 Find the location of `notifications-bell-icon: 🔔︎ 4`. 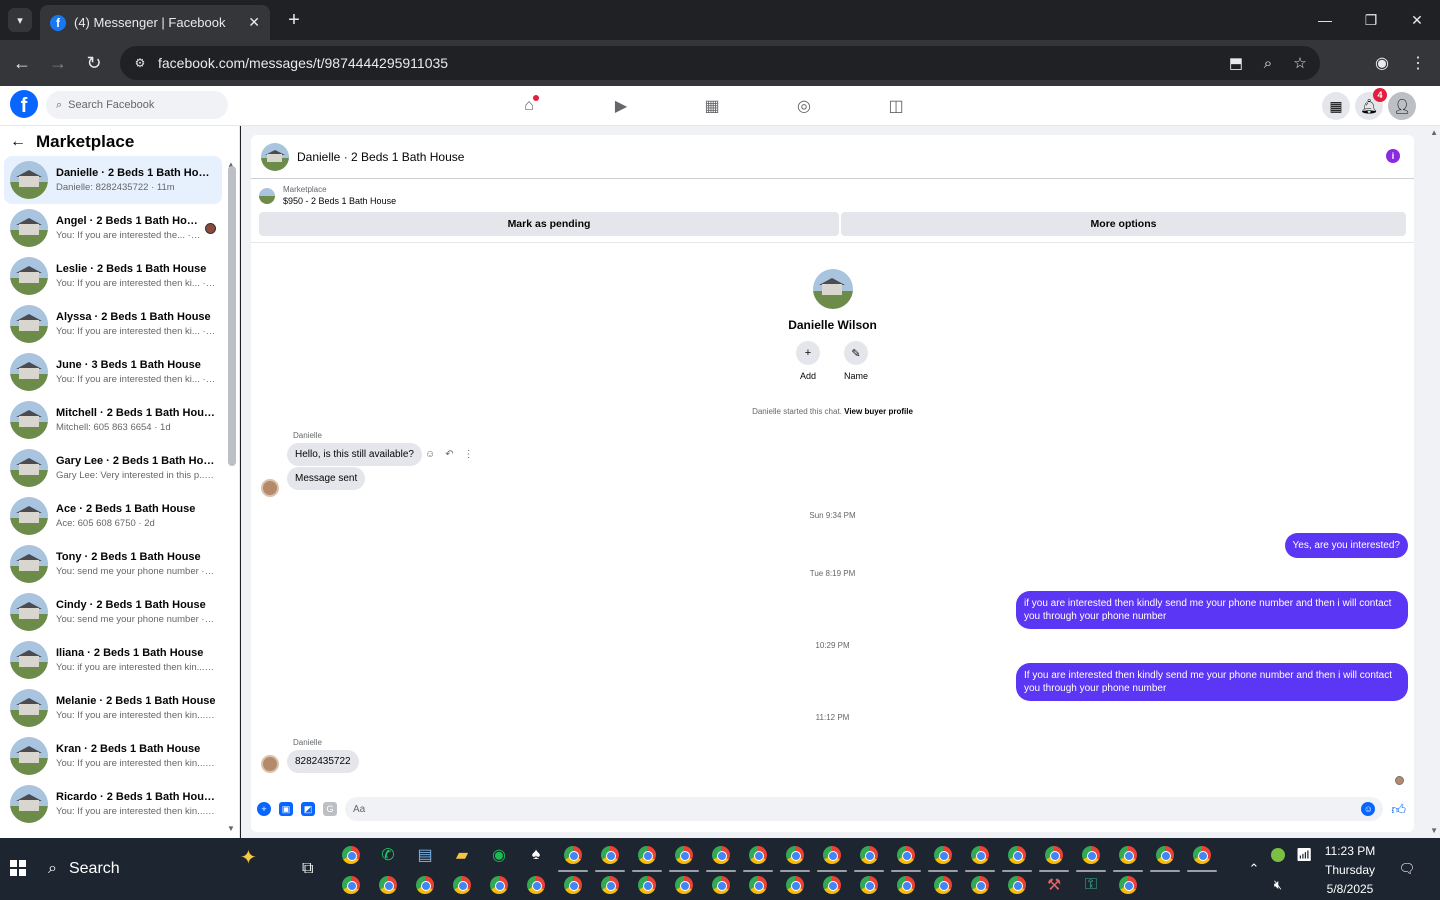

notifications-bell-icon: 🔔︎ 4 is located at coordinates (1371, 104).